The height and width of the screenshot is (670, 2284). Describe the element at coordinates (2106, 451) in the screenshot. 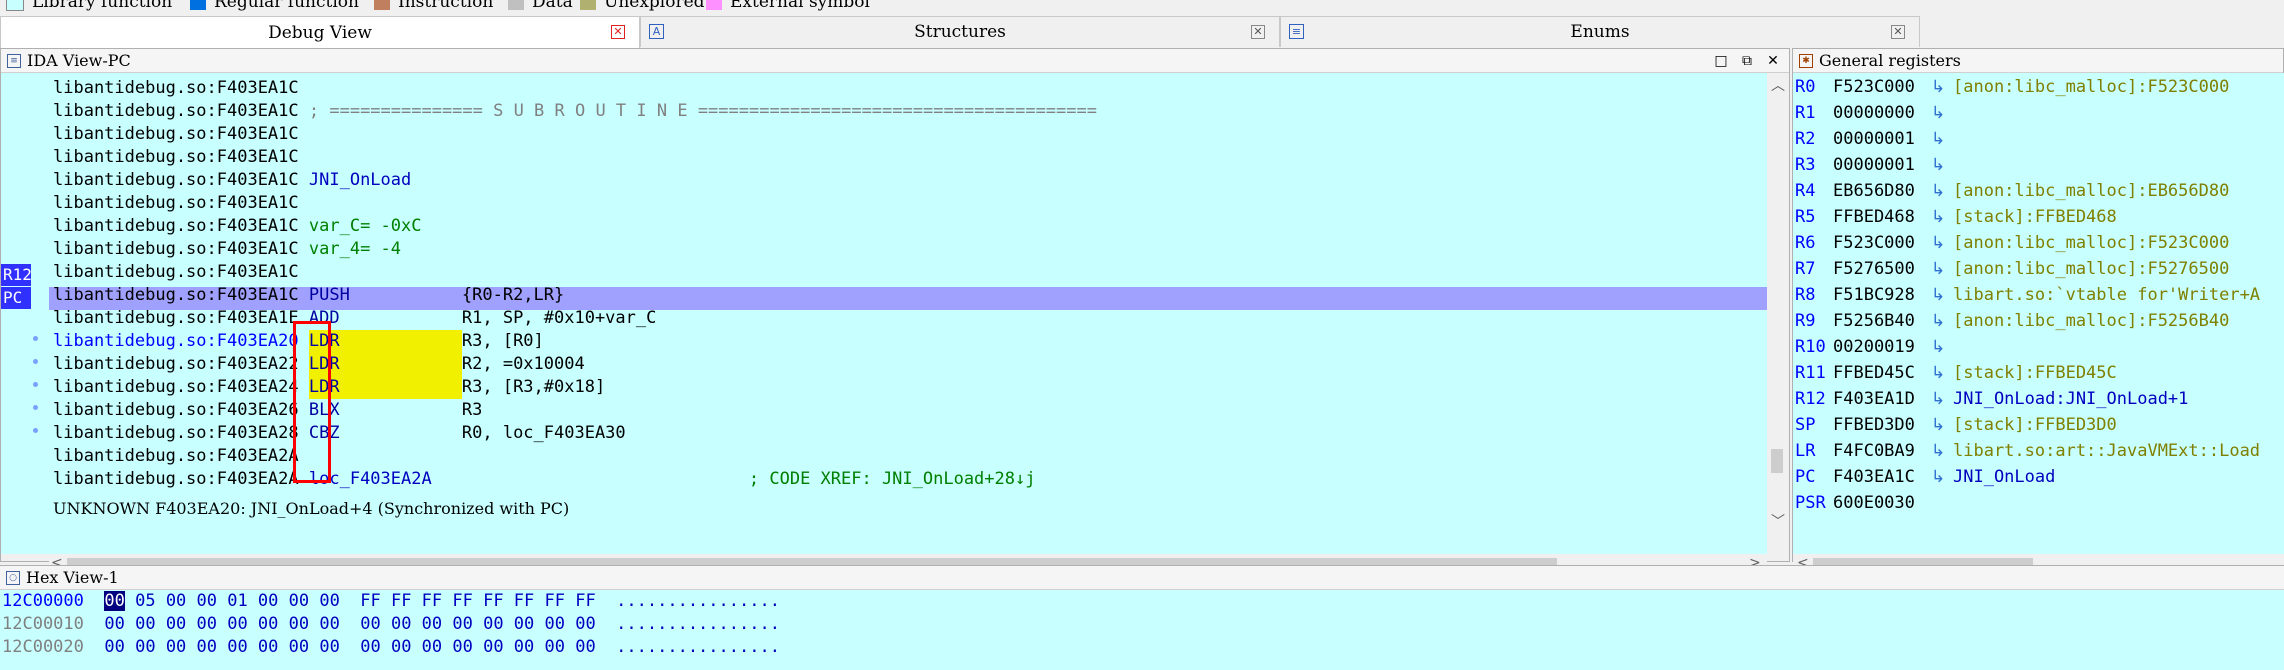

I see `register-target: libart.so:art::JavaVMExt::Load` at that location.